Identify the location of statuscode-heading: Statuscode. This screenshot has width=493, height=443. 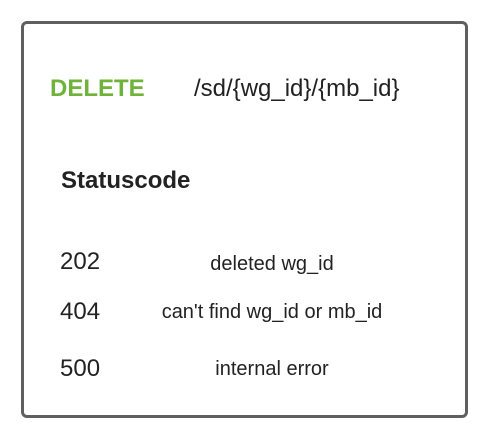
(126, 180).